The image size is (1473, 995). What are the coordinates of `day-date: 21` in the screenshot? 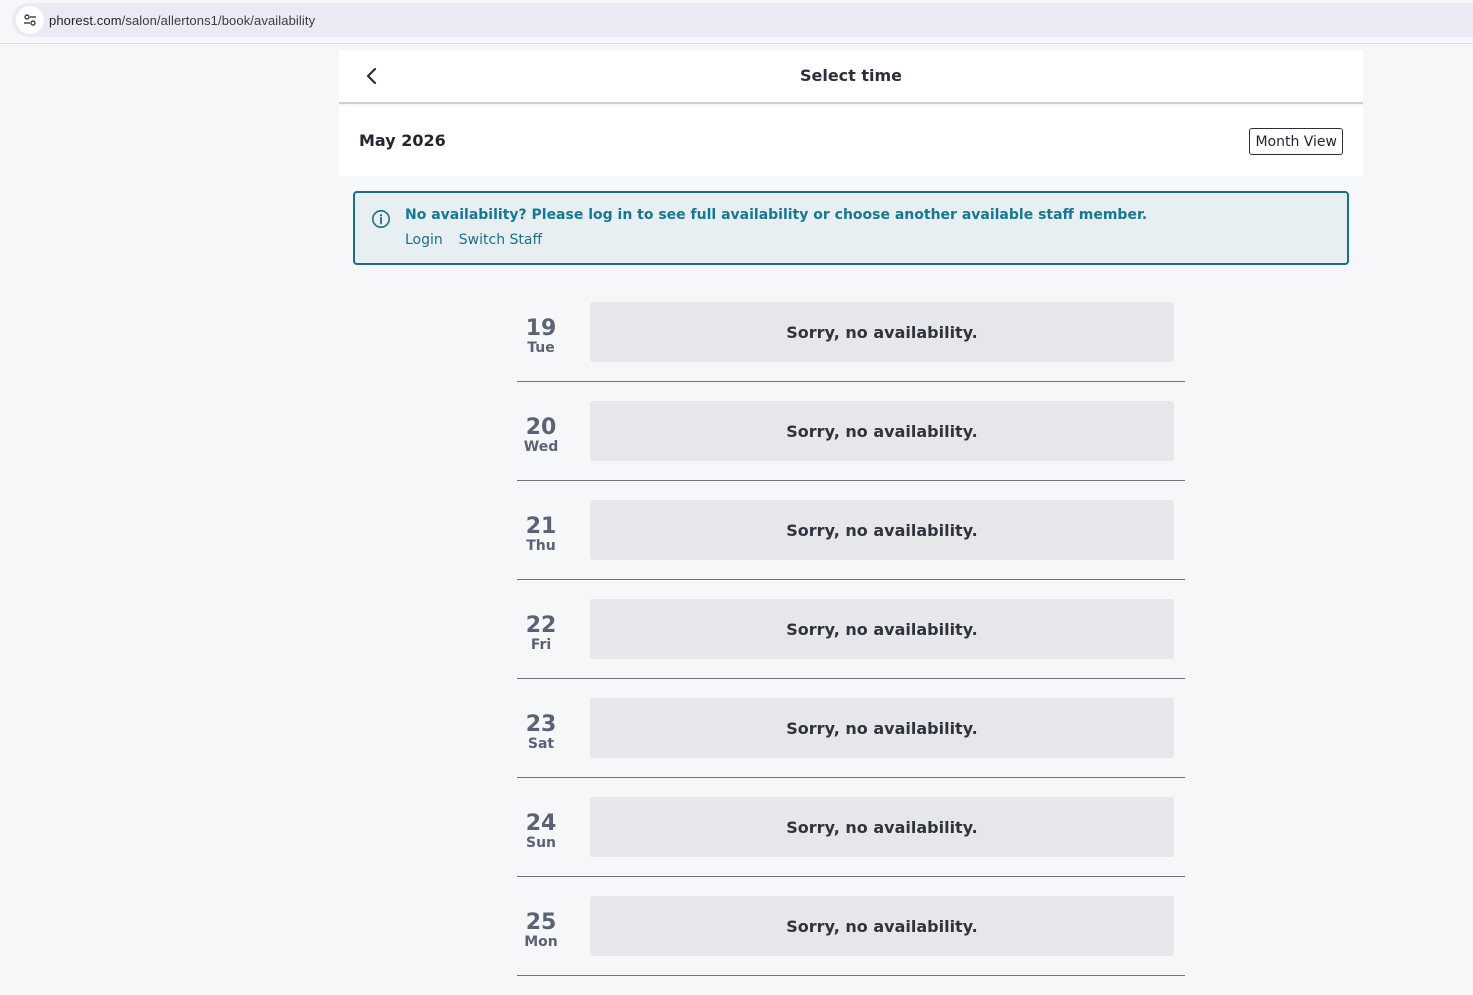 It's located at (541, 526).